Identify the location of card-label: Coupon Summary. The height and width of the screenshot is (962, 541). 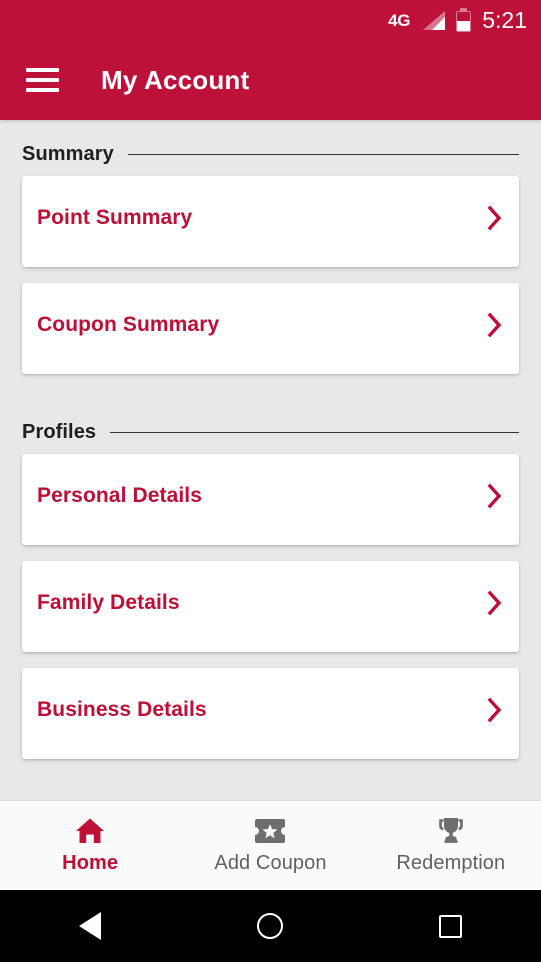
(128, 324).